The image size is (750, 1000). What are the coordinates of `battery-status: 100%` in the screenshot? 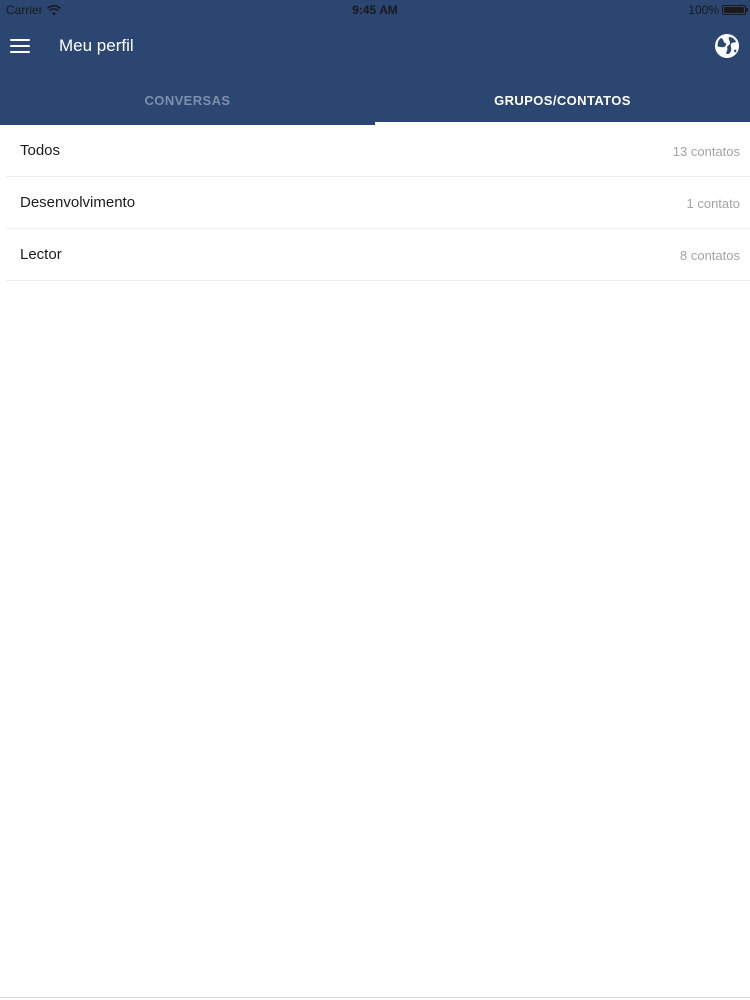 It's located at (718, 10).